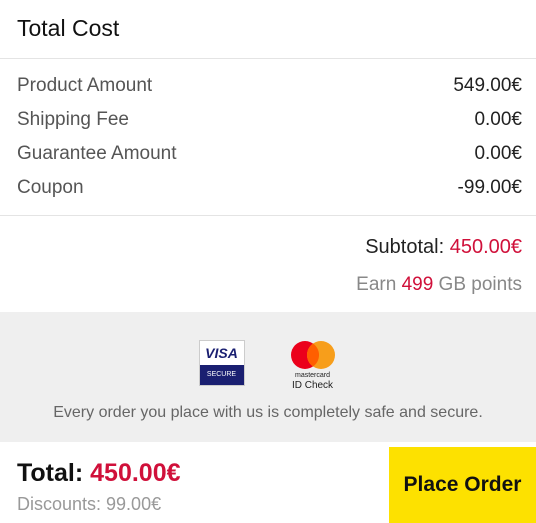  I want to click on order-total: Total: 450.00€, so click(99, 473).